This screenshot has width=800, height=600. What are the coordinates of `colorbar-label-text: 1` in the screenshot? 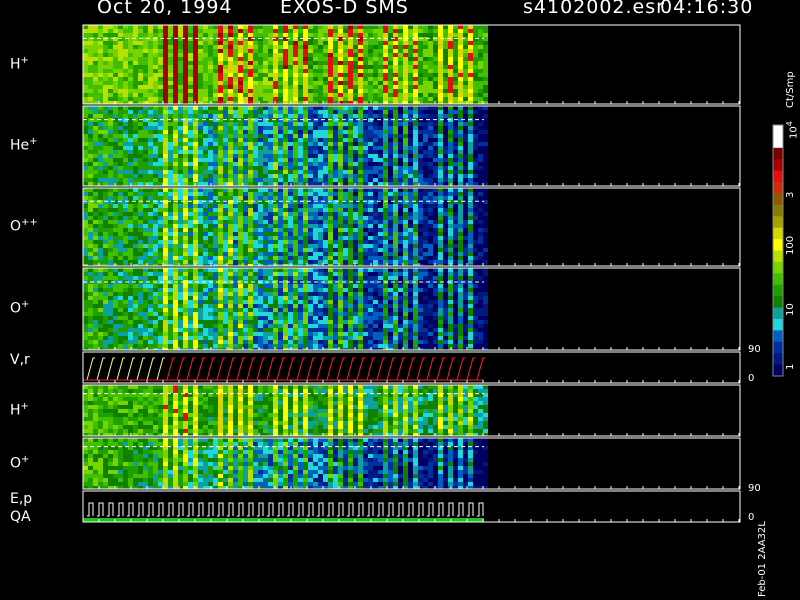 It's located at (790, 366).